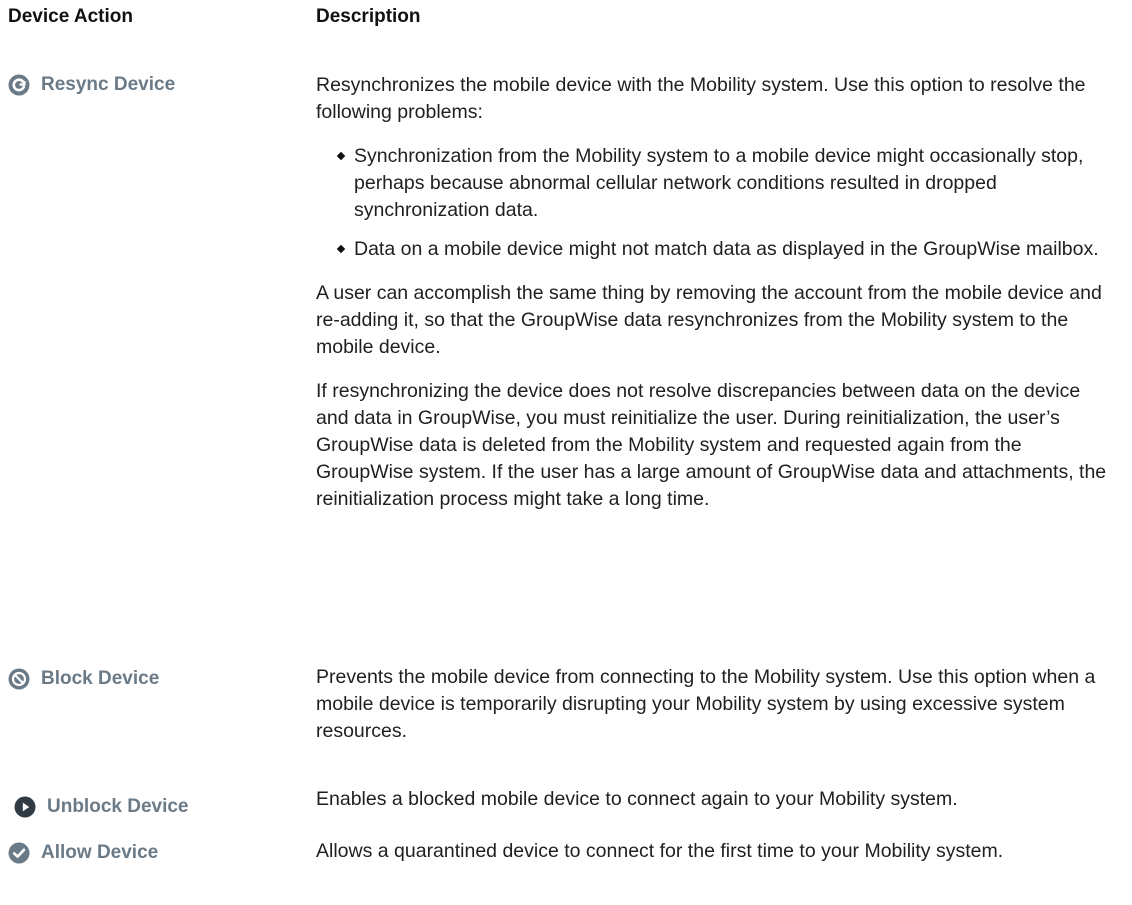 The width and height of the screenshot is (1132, 905). What do you see at coordinates (368, 16) in the screenshot?
I see `column-header-description: Description` at bounding box center [368, 16].